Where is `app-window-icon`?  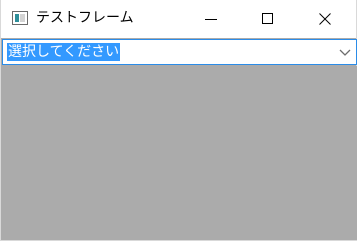
app-window-icon is located at coordinates (20, 18).